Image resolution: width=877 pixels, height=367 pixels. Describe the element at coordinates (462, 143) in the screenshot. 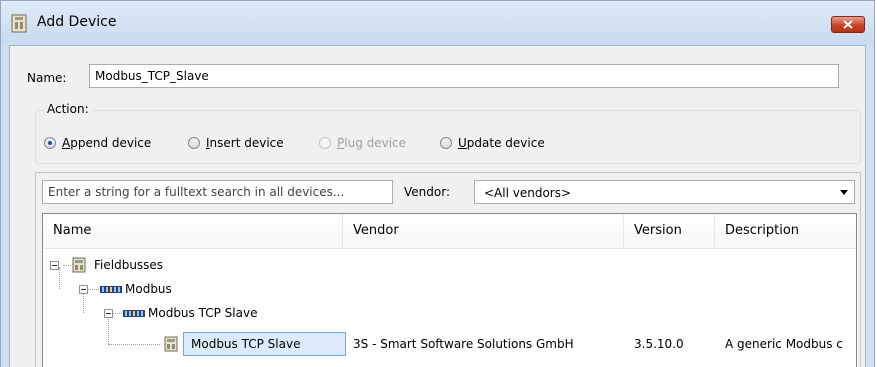

I see `update-mnemonic: U` at that location.